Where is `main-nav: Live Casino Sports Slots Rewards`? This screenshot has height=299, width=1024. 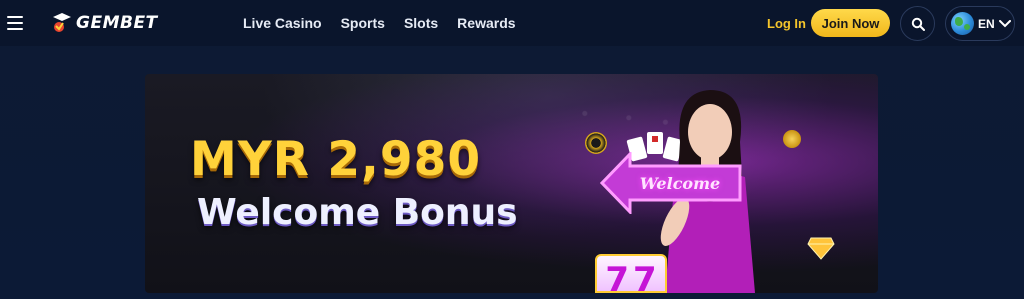 main-nav: Live Casino Sports Slots Rewards is located at coordinates (379, 23).